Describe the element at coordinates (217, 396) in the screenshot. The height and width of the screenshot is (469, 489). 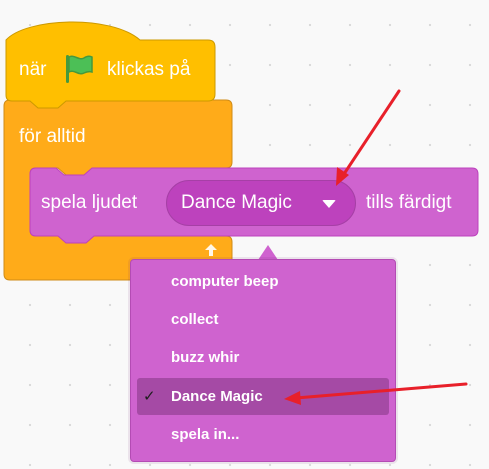
I see `menu-item-label: Dance Magic` at that location.